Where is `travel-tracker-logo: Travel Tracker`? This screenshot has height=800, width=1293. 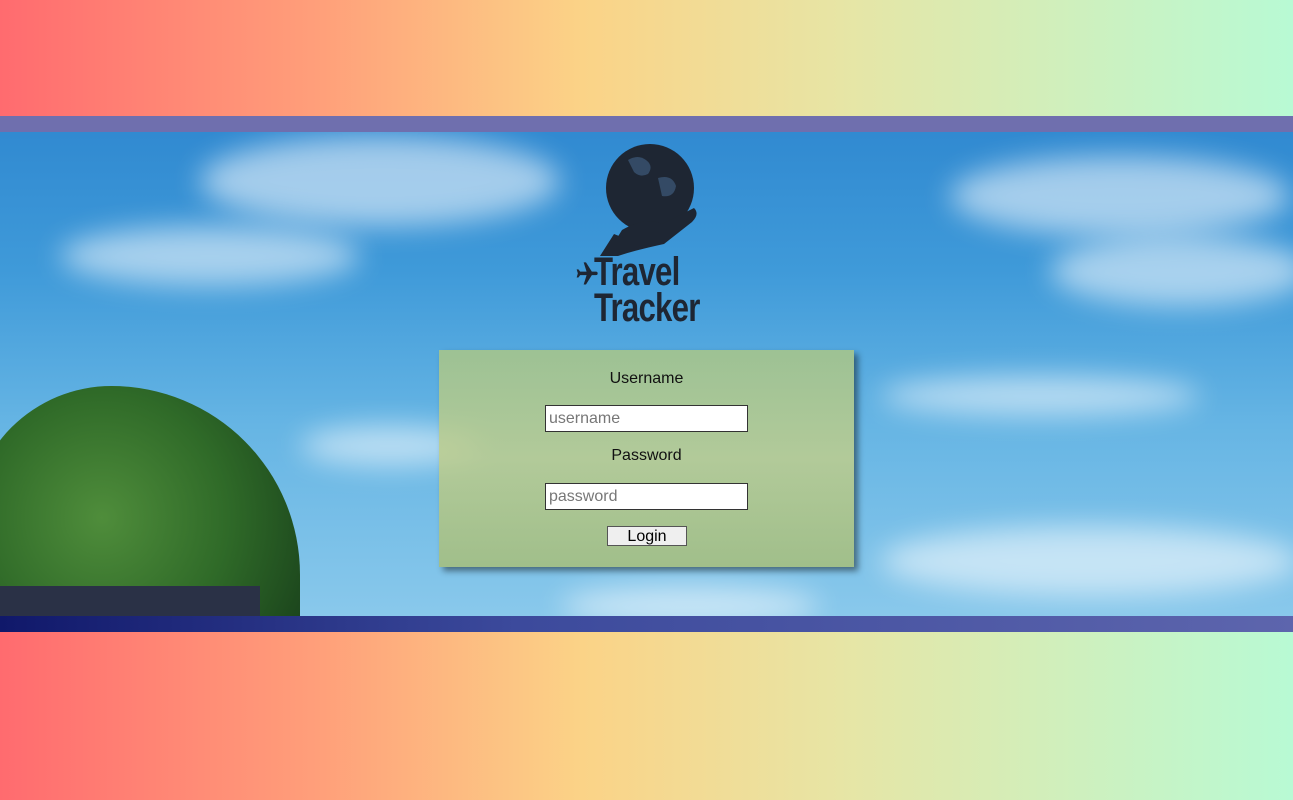
travel-tracker-logo: Travel Tracker is located at coordinates (641, 234).